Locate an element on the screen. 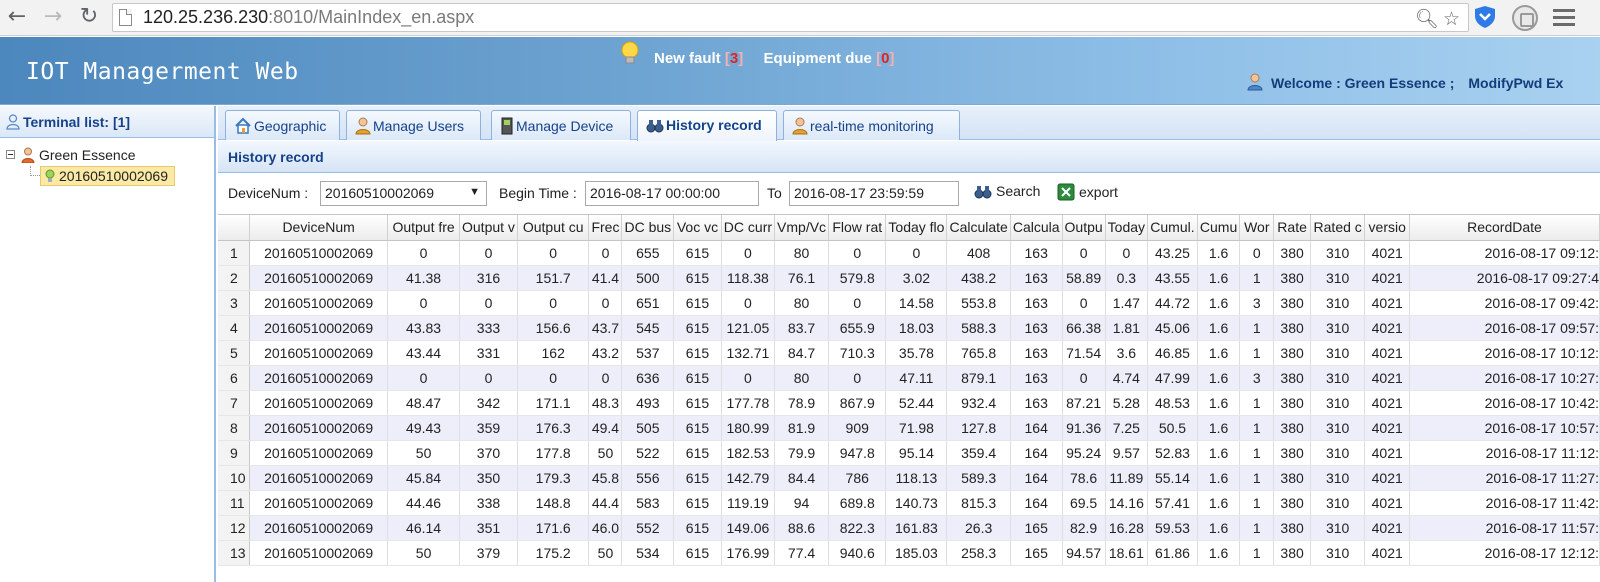 This screenshot has width=1600, height=582. exit-link: Ex is located at coordinates (1554, 83).